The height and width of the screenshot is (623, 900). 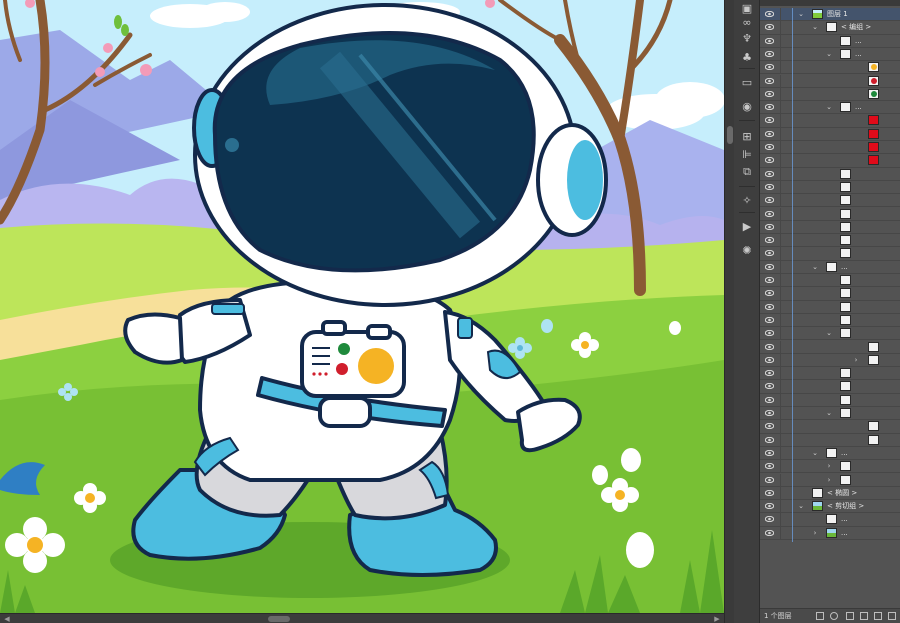 I want to click on sun-icon: ✺, so click(x=747, y=250).